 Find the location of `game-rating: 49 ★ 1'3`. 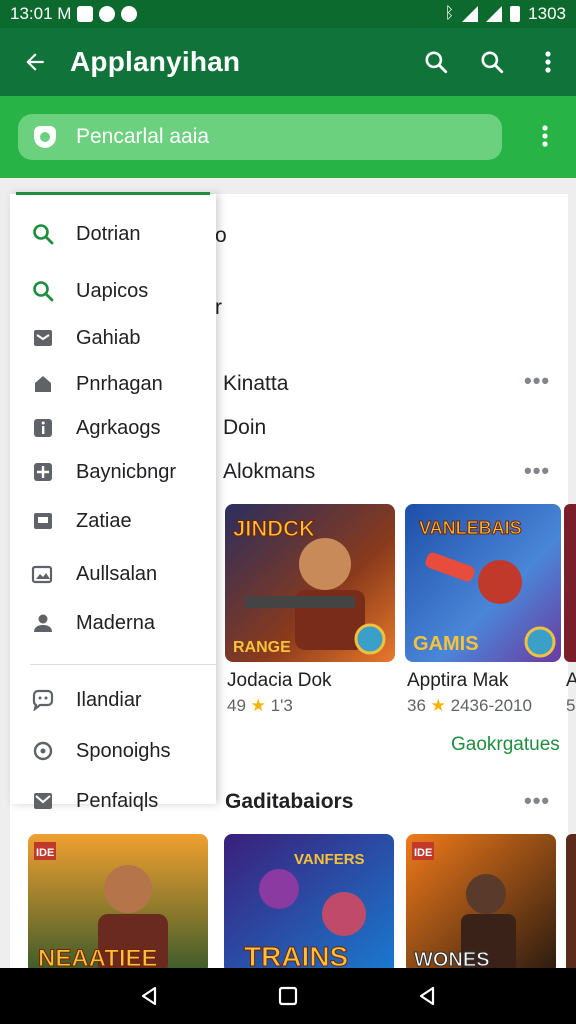

game-rating: 49 ★ 1'3 is located at coordinates (260, 706).